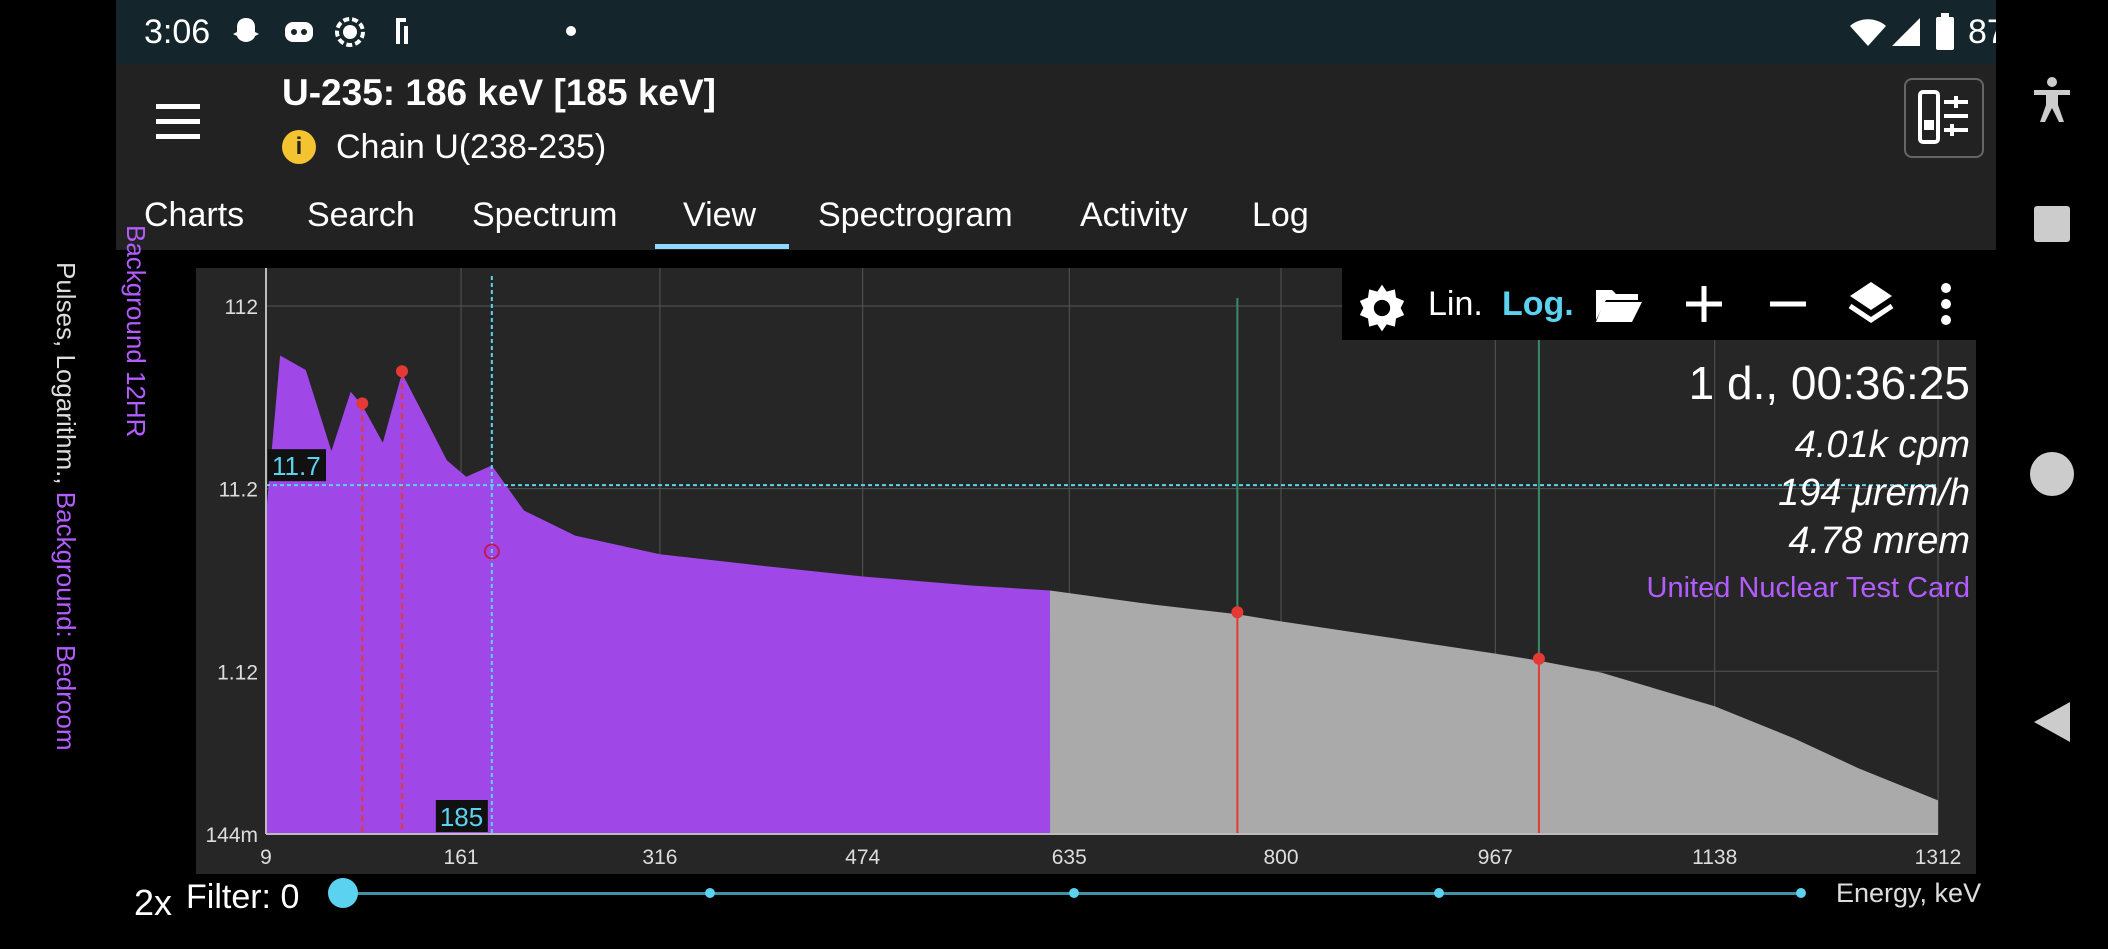  What do you see at coordinates (1808, 588) in the screenshot?
I see `source-name: United Nuclear Test Card` at bounding box center [1808, 588].